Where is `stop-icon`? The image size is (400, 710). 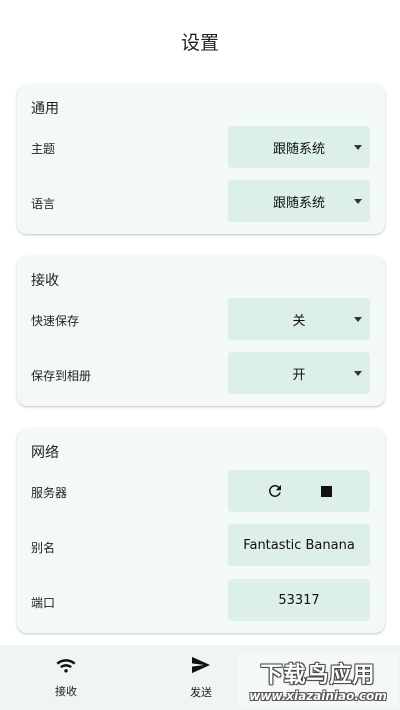 stop-icon is located at coordinates (326, 491).